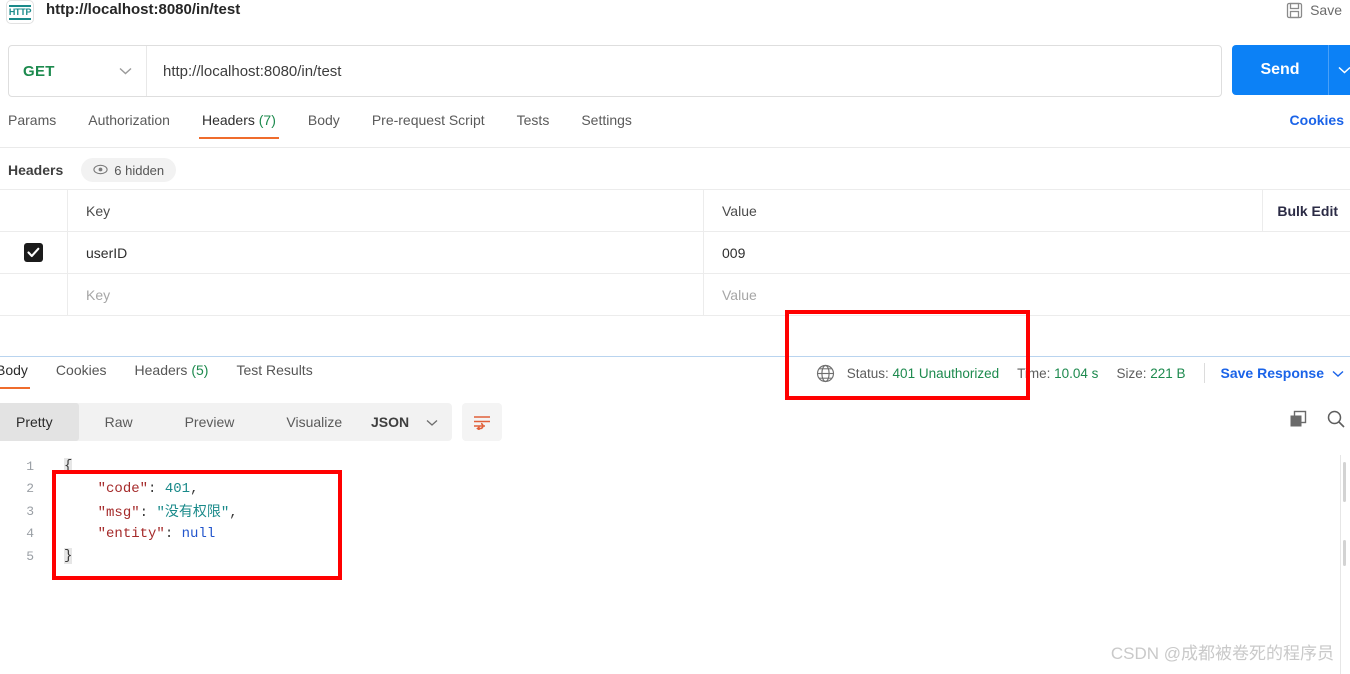 This screenshot has height=674, width=1350. I want to click on response-pane-divider, so click(675, 356).